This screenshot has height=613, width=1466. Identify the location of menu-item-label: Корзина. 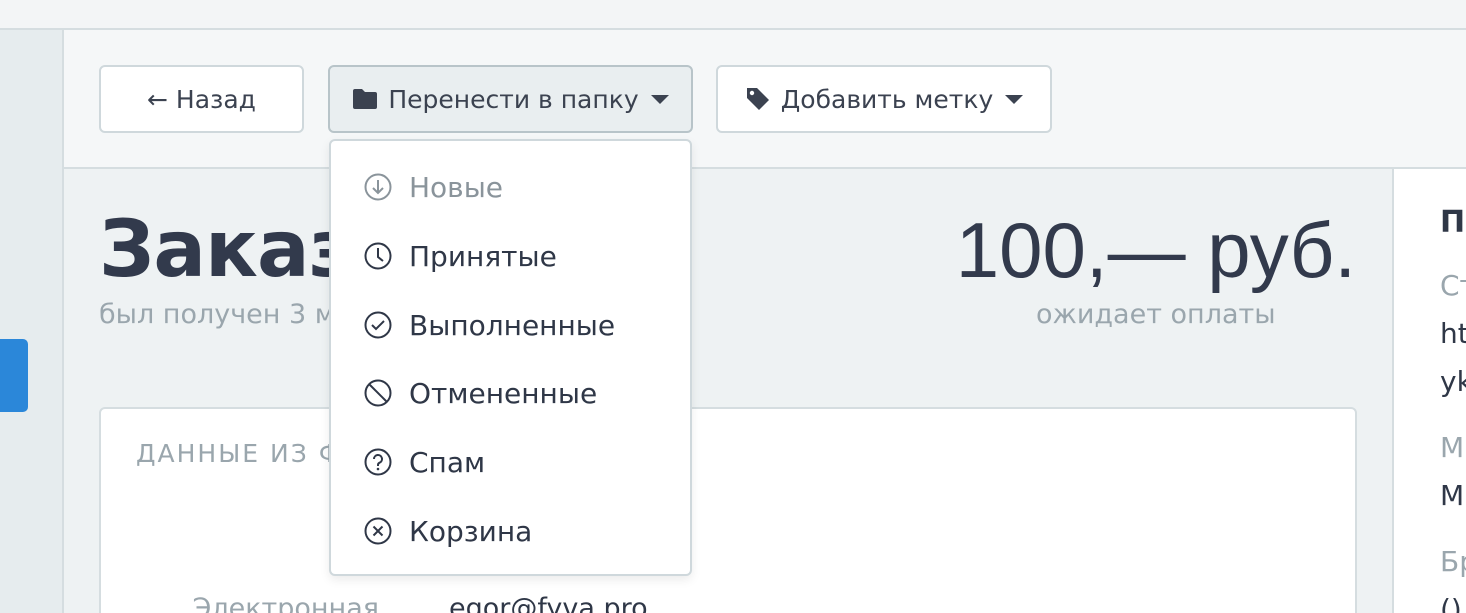
(471, 531).